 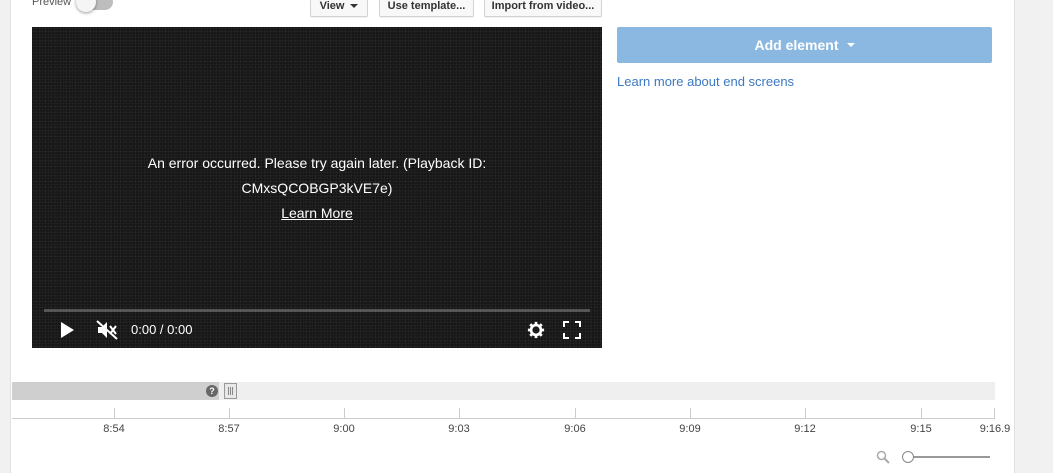 I want to click on time-display: 0:00 / 0:00, so click(x=162, y=329).